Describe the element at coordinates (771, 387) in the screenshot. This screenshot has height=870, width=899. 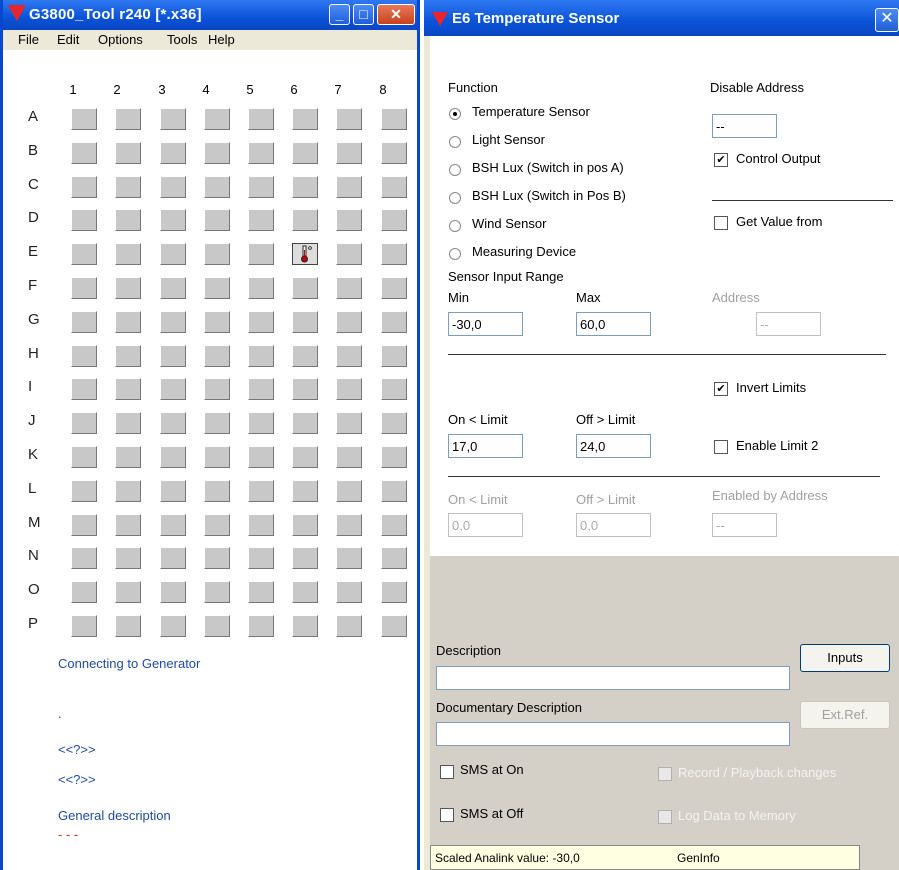
I see `invert-limits-label: Invert Limits` at that location.